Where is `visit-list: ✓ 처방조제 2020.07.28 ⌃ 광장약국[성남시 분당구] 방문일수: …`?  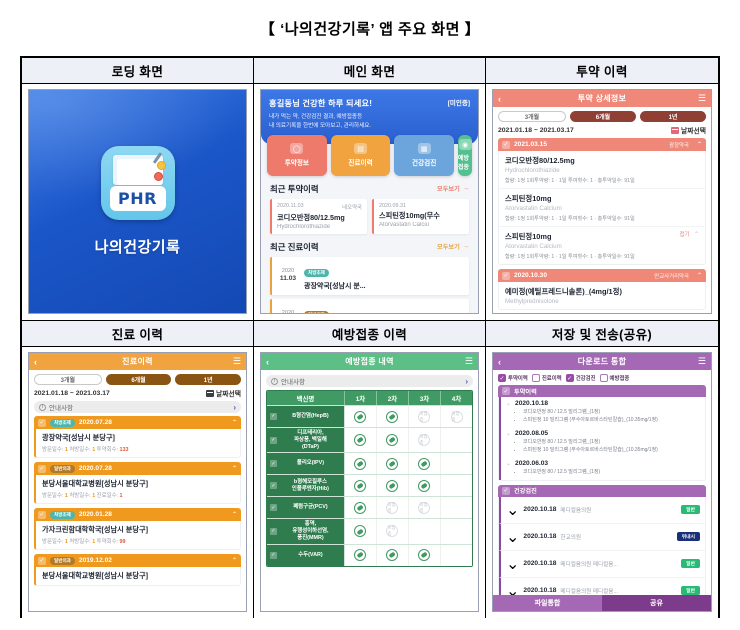
visit-list: ✓ 처방조제 2020.07.28 ⌃ 광장약국[성남시 분당구] 방문일수: … is located at coordinates (137, 513).